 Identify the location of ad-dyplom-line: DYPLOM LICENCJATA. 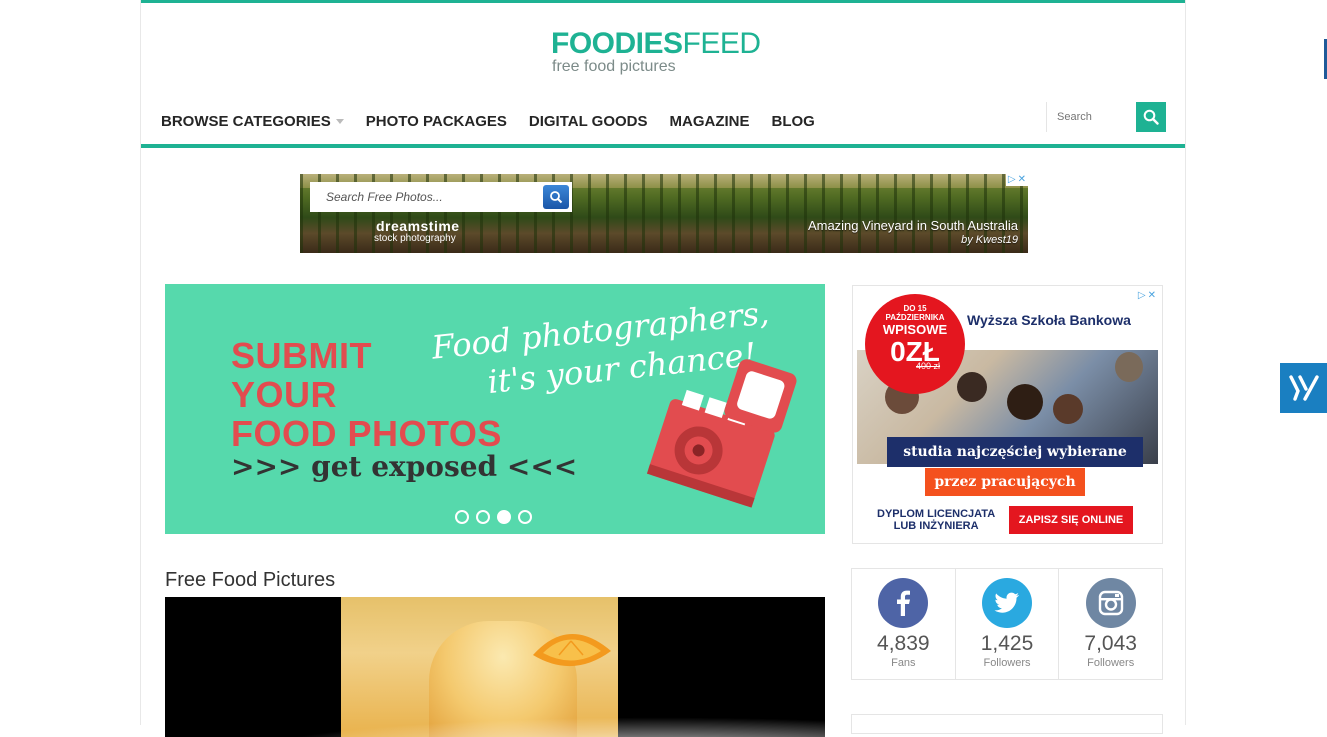
(936, 514).